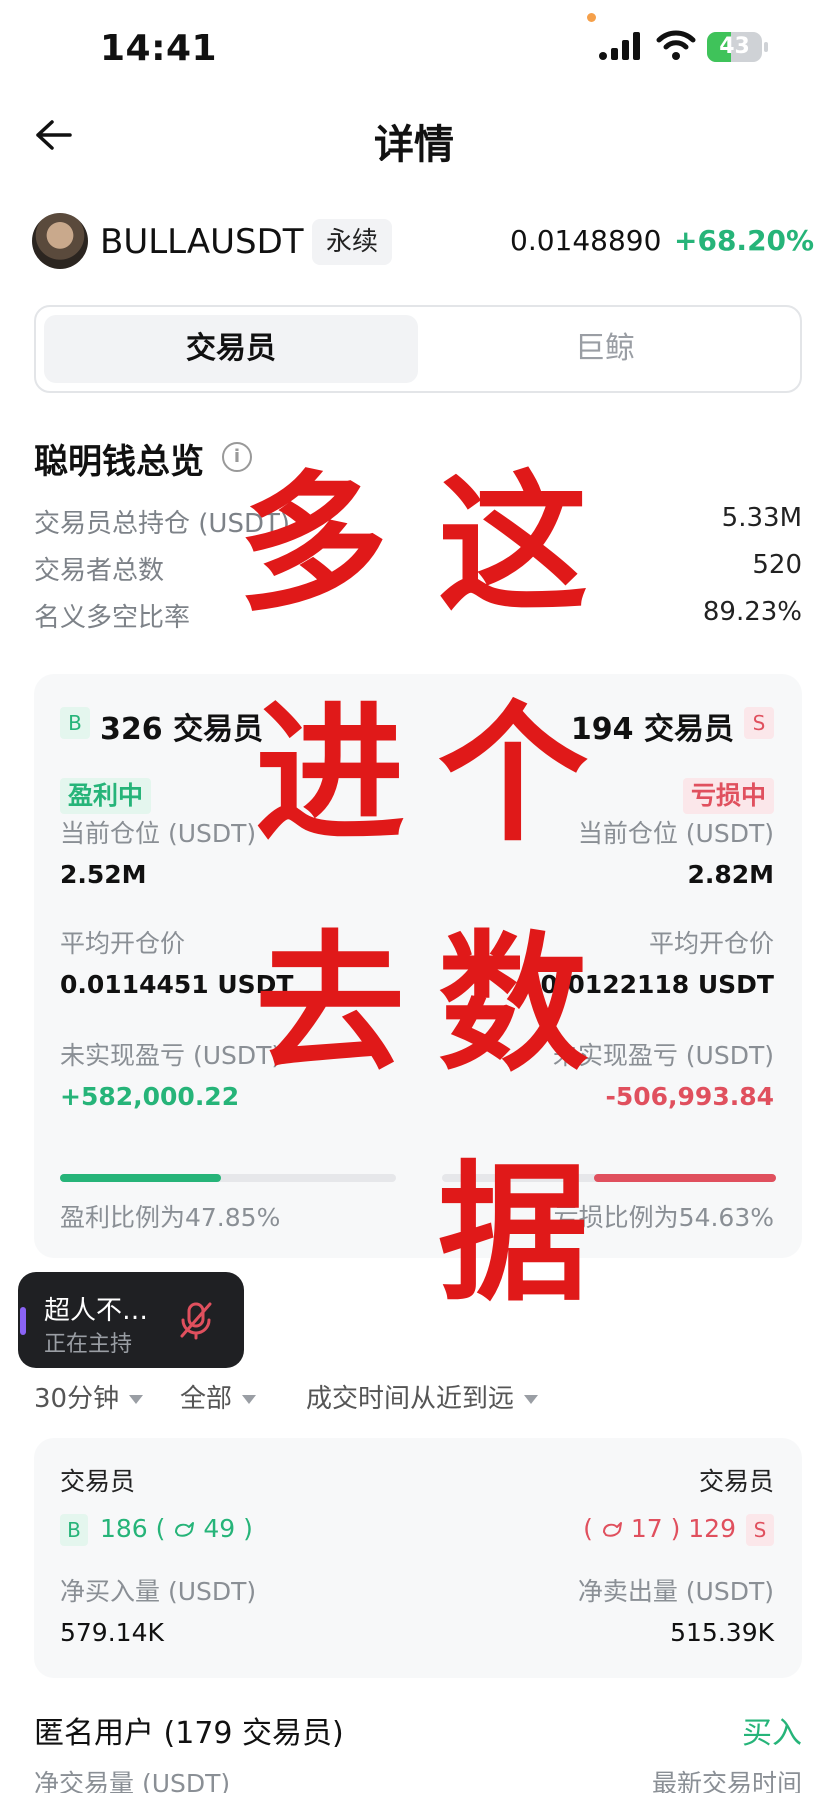 This screenshot has width=828, height=1793. What do you see at coordinates (330, 1005) in the screenshot?
I see `overlay-char: 去` at bounding box center [330, 1005].